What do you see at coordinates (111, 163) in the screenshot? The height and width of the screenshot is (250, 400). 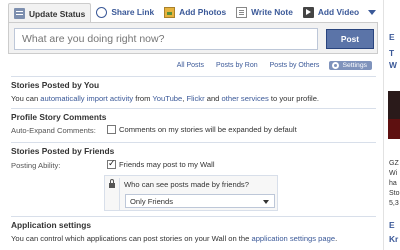 I see `friends-may-post-checkbox` at bounding box center [111, 163].